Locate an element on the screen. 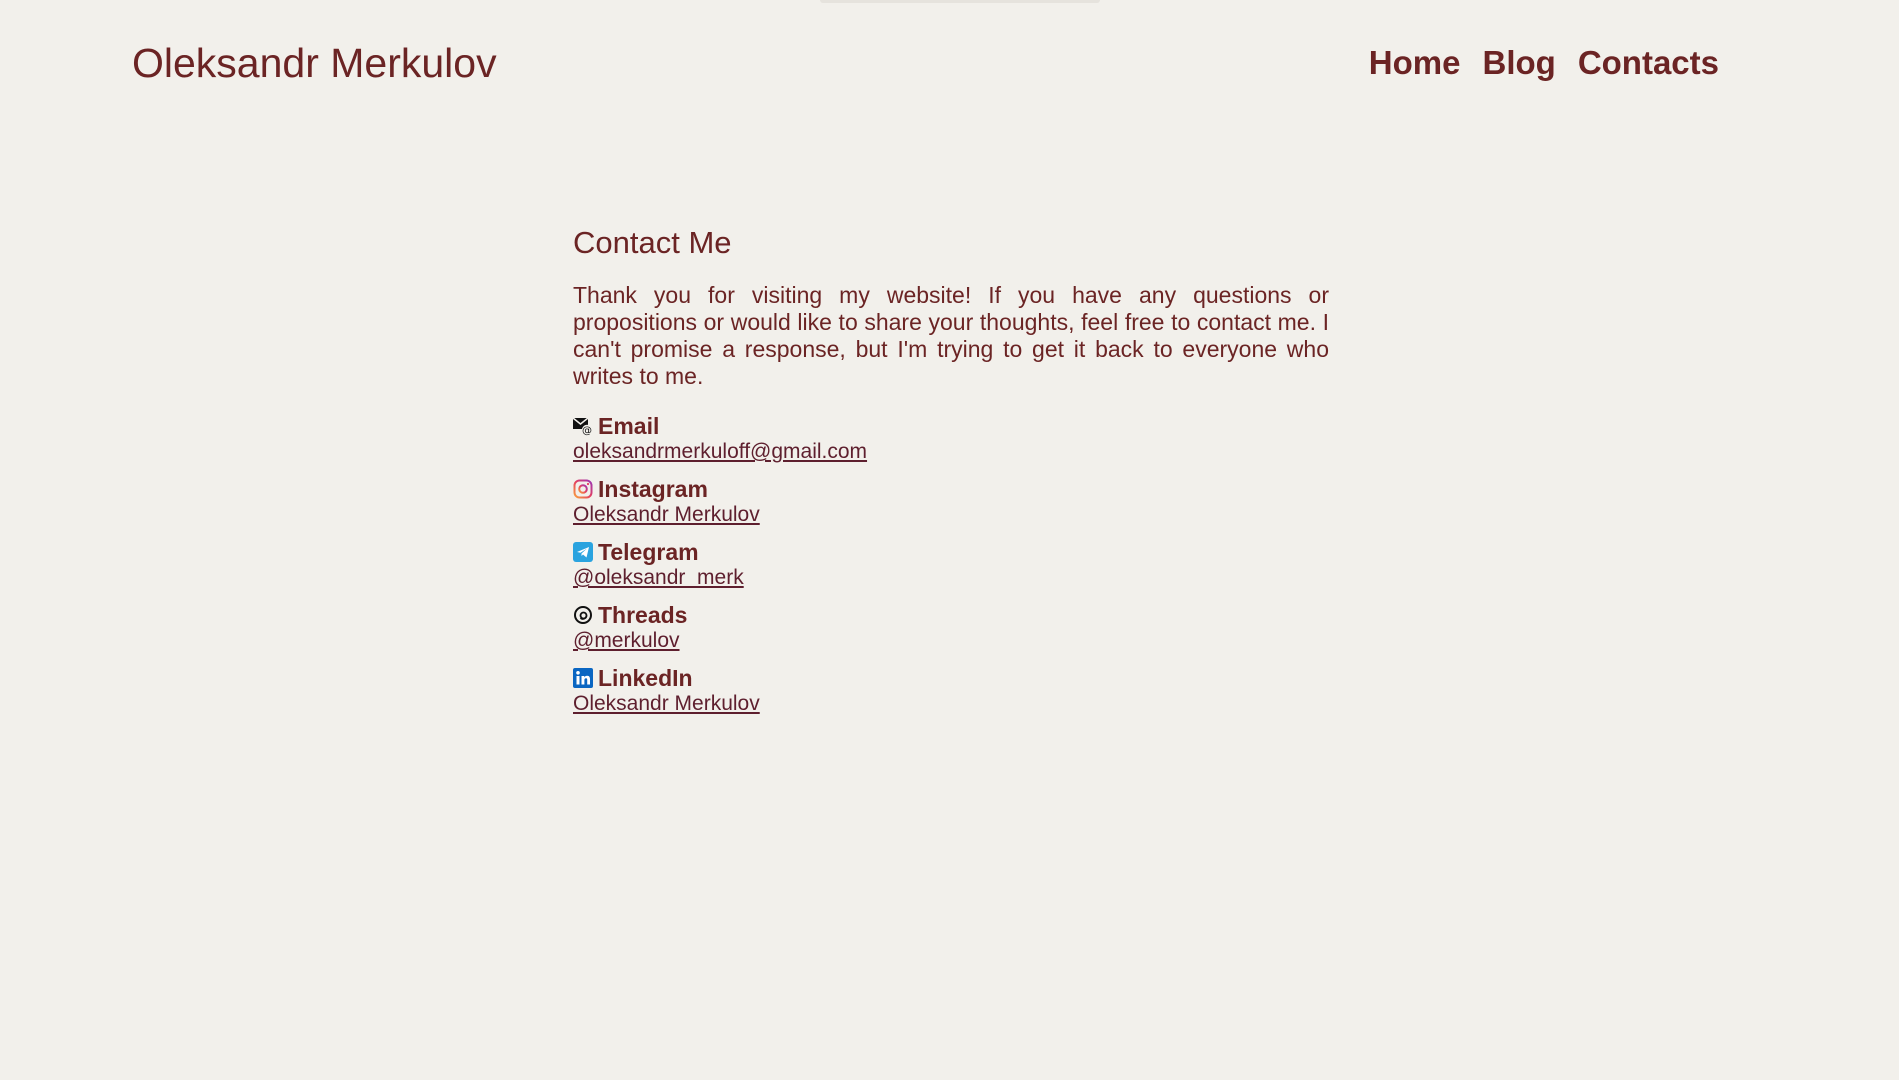 This screenshot has height=1080, width=1899. site-title-link: Oleksandr Merkulov is located at coordinates (314, 63).